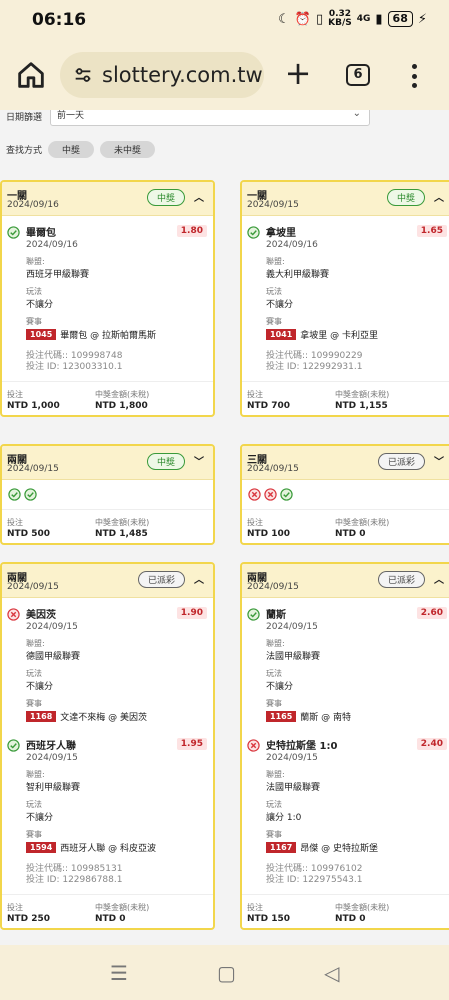 Image resolution: width=449 pixels, height=1000 pixels. Describe the element at coordinates (414, 76) in the screenshot. I see `more-vert-icon` at that location.